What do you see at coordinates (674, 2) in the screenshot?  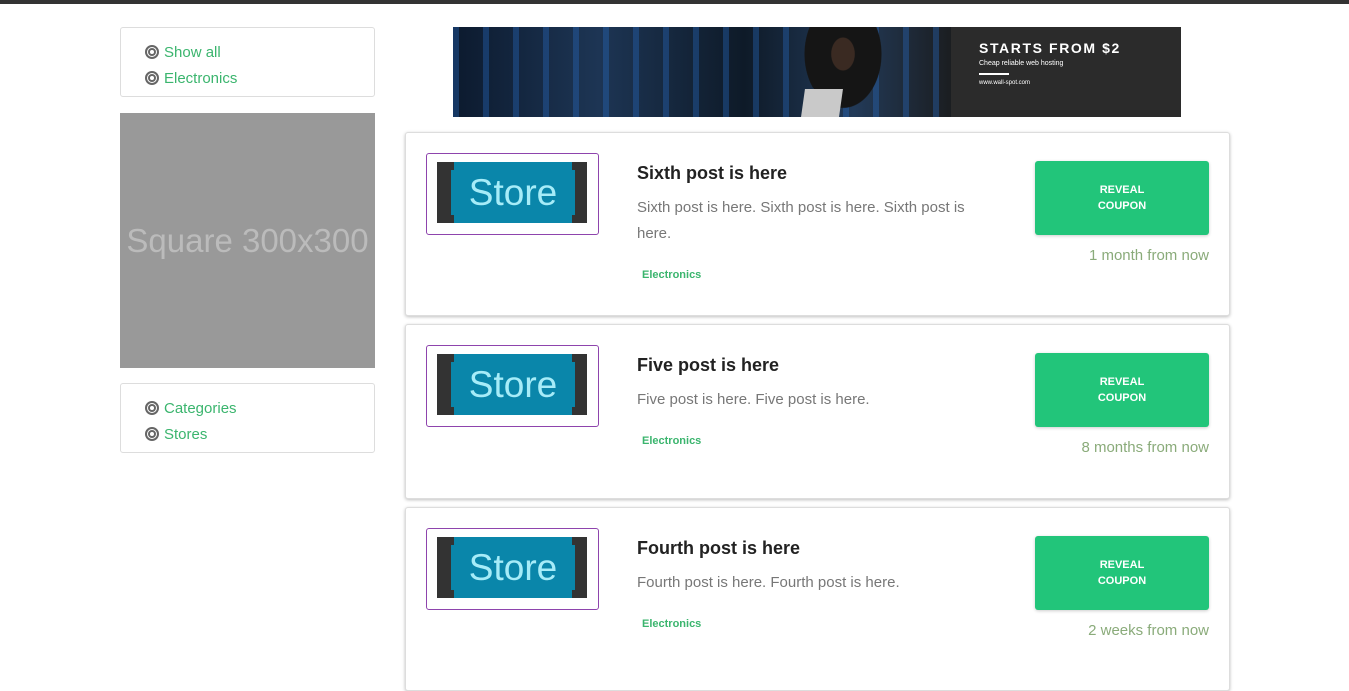 I see `top-bar` at bounding box center [674, 2].